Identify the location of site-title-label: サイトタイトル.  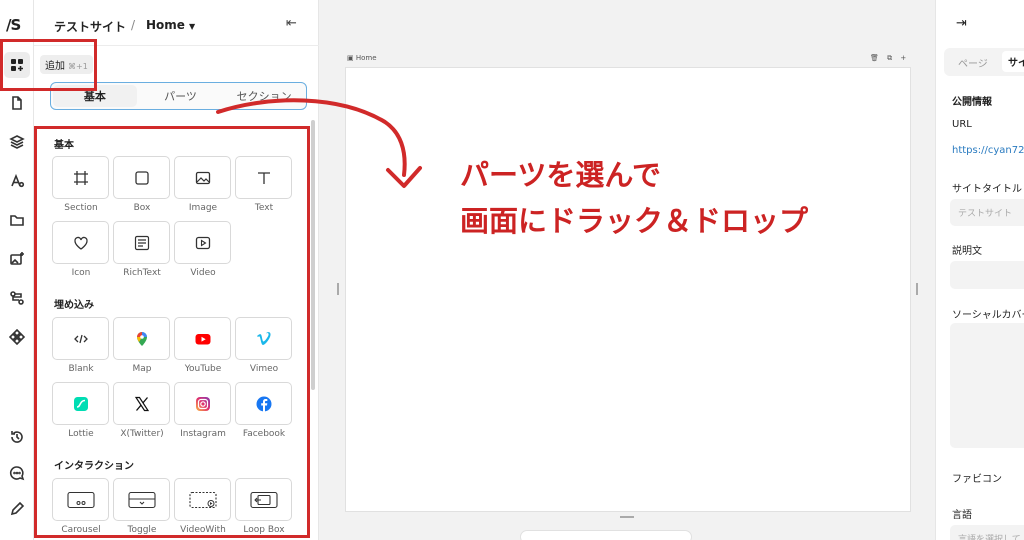
(987, 189).